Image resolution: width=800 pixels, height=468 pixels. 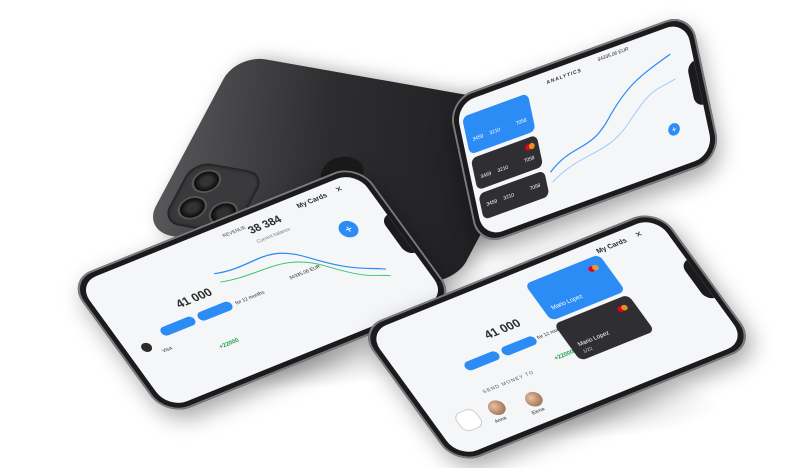 I want to click on close-icon: ✕, so click(x=639, y=234).